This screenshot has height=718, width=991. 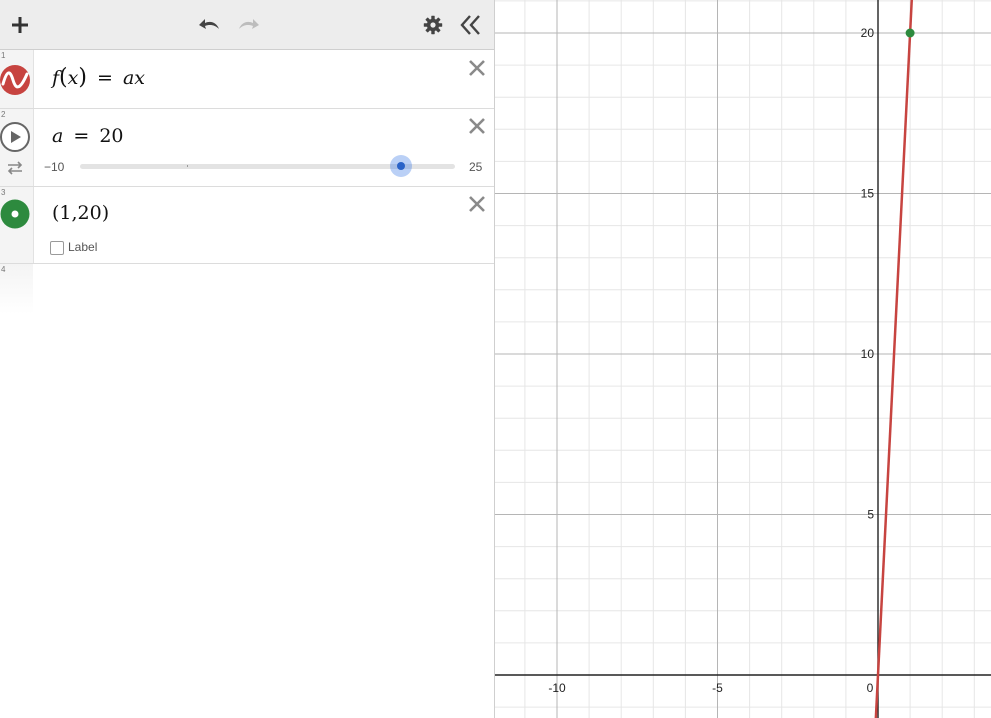 I want to click on plus-icon, so click(x=20, y=25).